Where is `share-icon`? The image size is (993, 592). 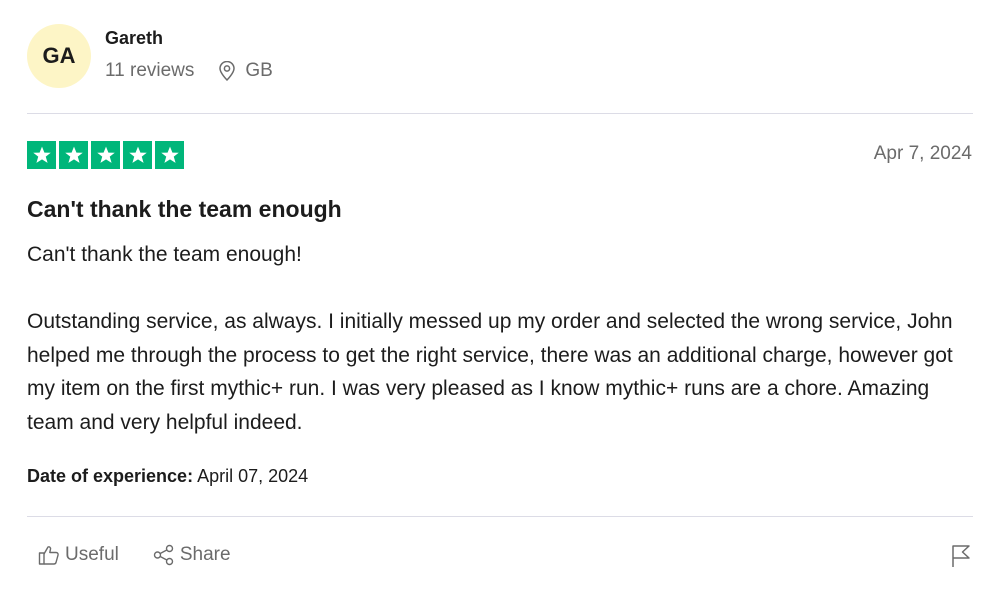 share-icon is located at coordinates (163, 555).